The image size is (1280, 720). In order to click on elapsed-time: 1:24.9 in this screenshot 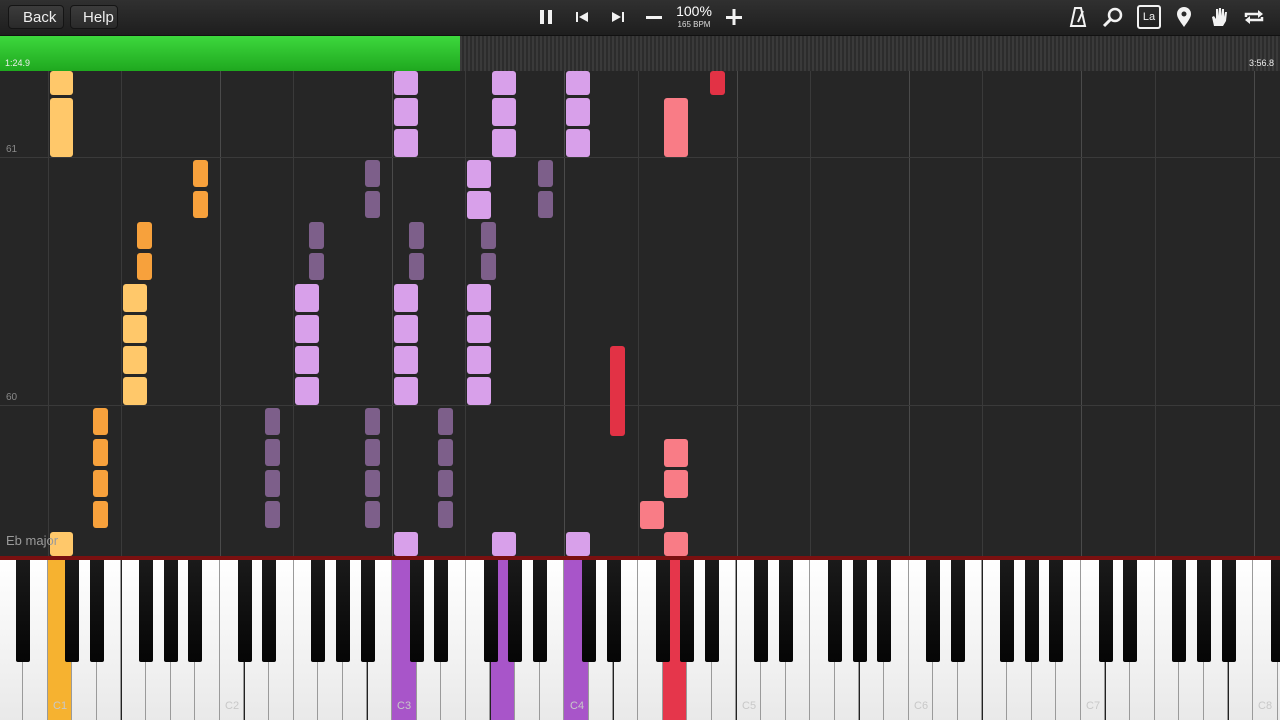, I will do `click(18, 63)`.